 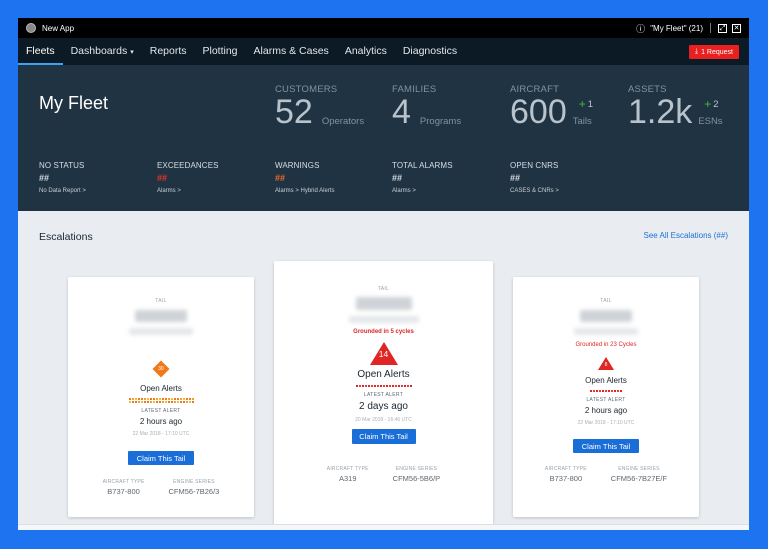 What do you see at coordinates (606, 365) in the screenshot?
I see `alert-count: 8` at bounding box center [606, 365].